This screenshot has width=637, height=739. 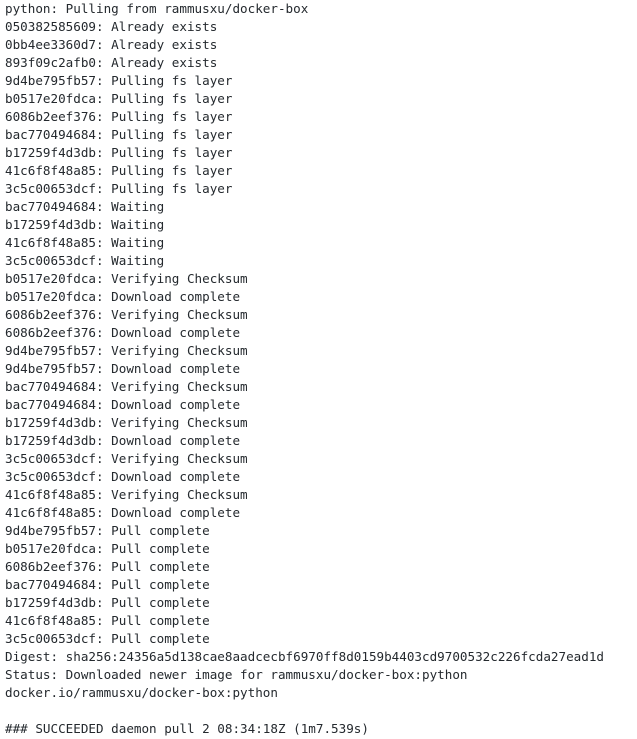 I want to click on log-line: 9d4be795fb57: Verifying Checksum, so click(x=126, y=350).